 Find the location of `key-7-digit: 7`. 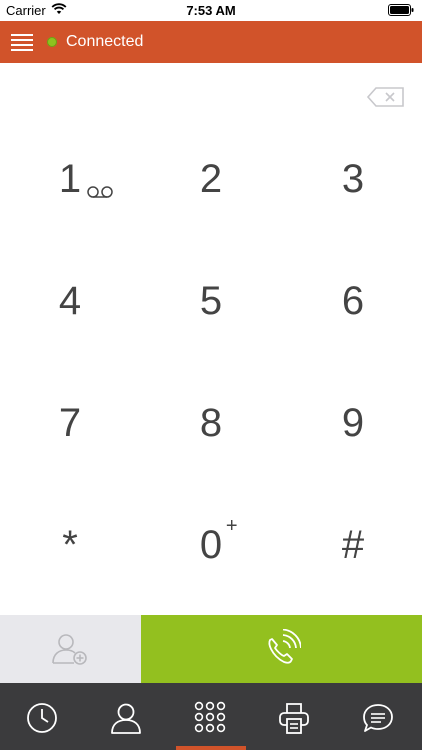

key-7-digit: 7 is located at coordinates (70, 422).